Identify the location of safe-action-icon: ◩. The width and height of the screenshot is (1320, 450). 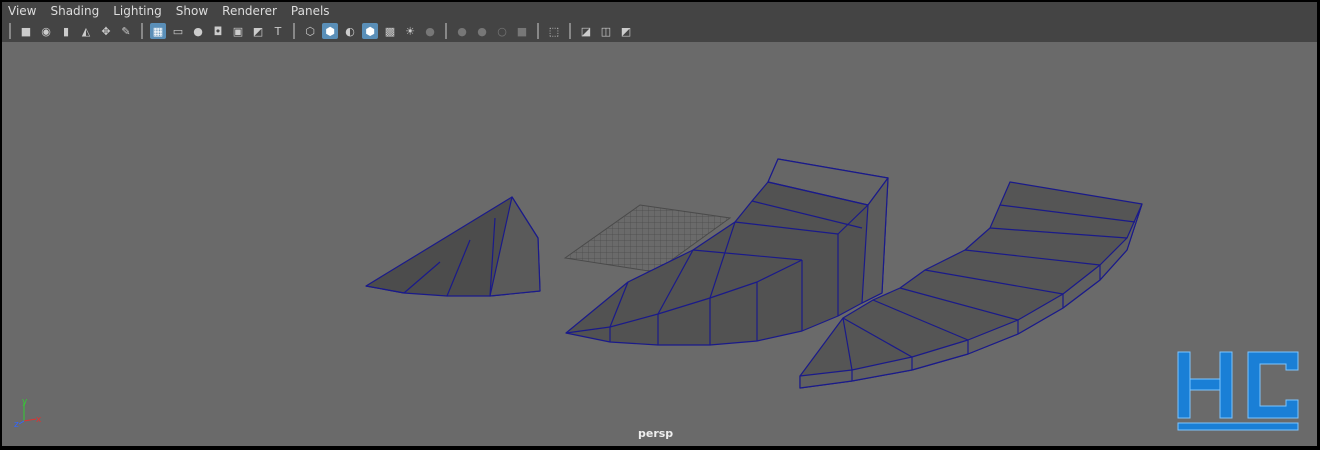
(258, 31).